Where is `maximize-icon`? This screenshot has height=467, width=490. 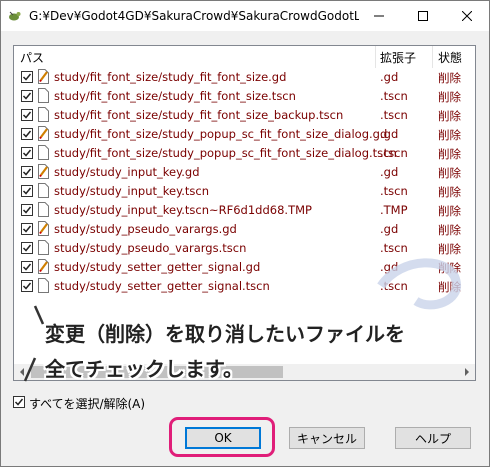
maximize-icon is located at coordinates (423, 16).